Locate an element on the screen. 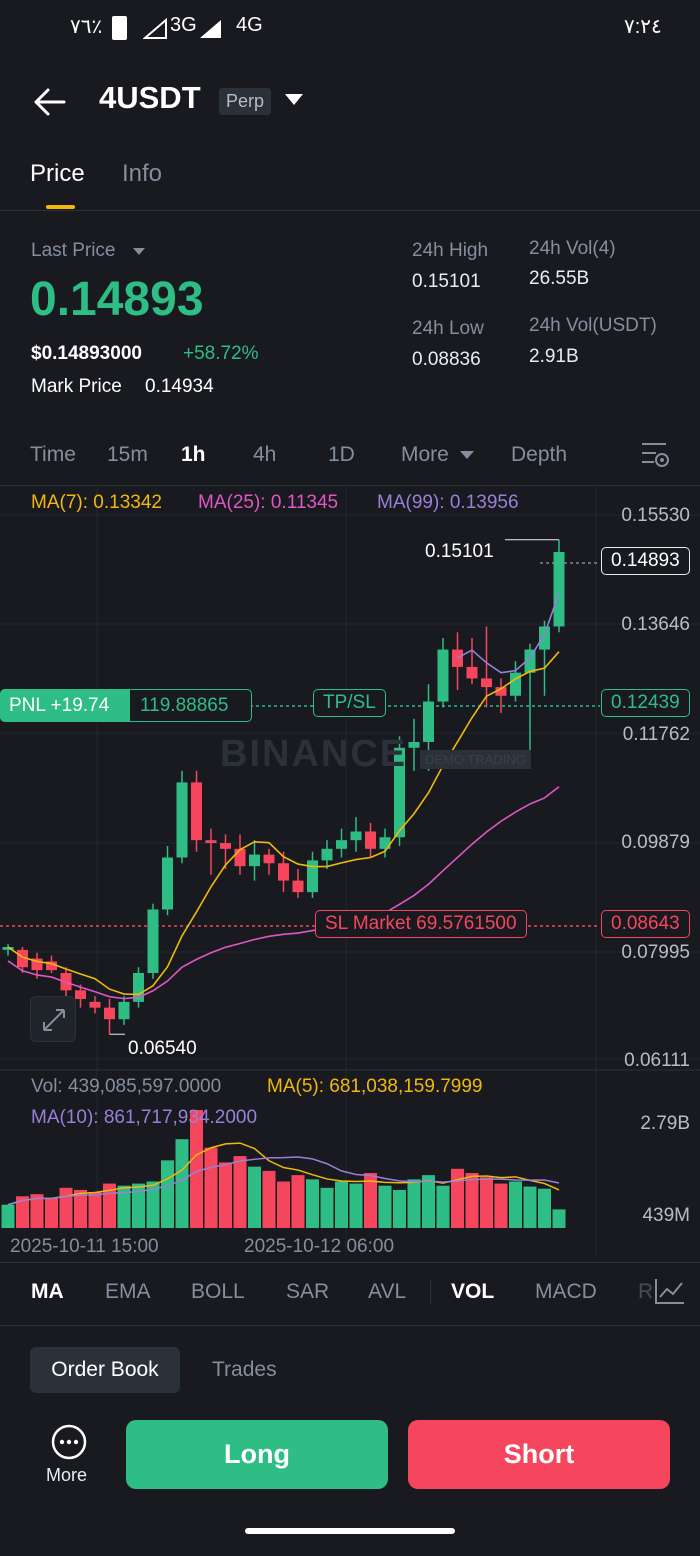  symbol-title: 4USDT is located at coordinates (150, 98).